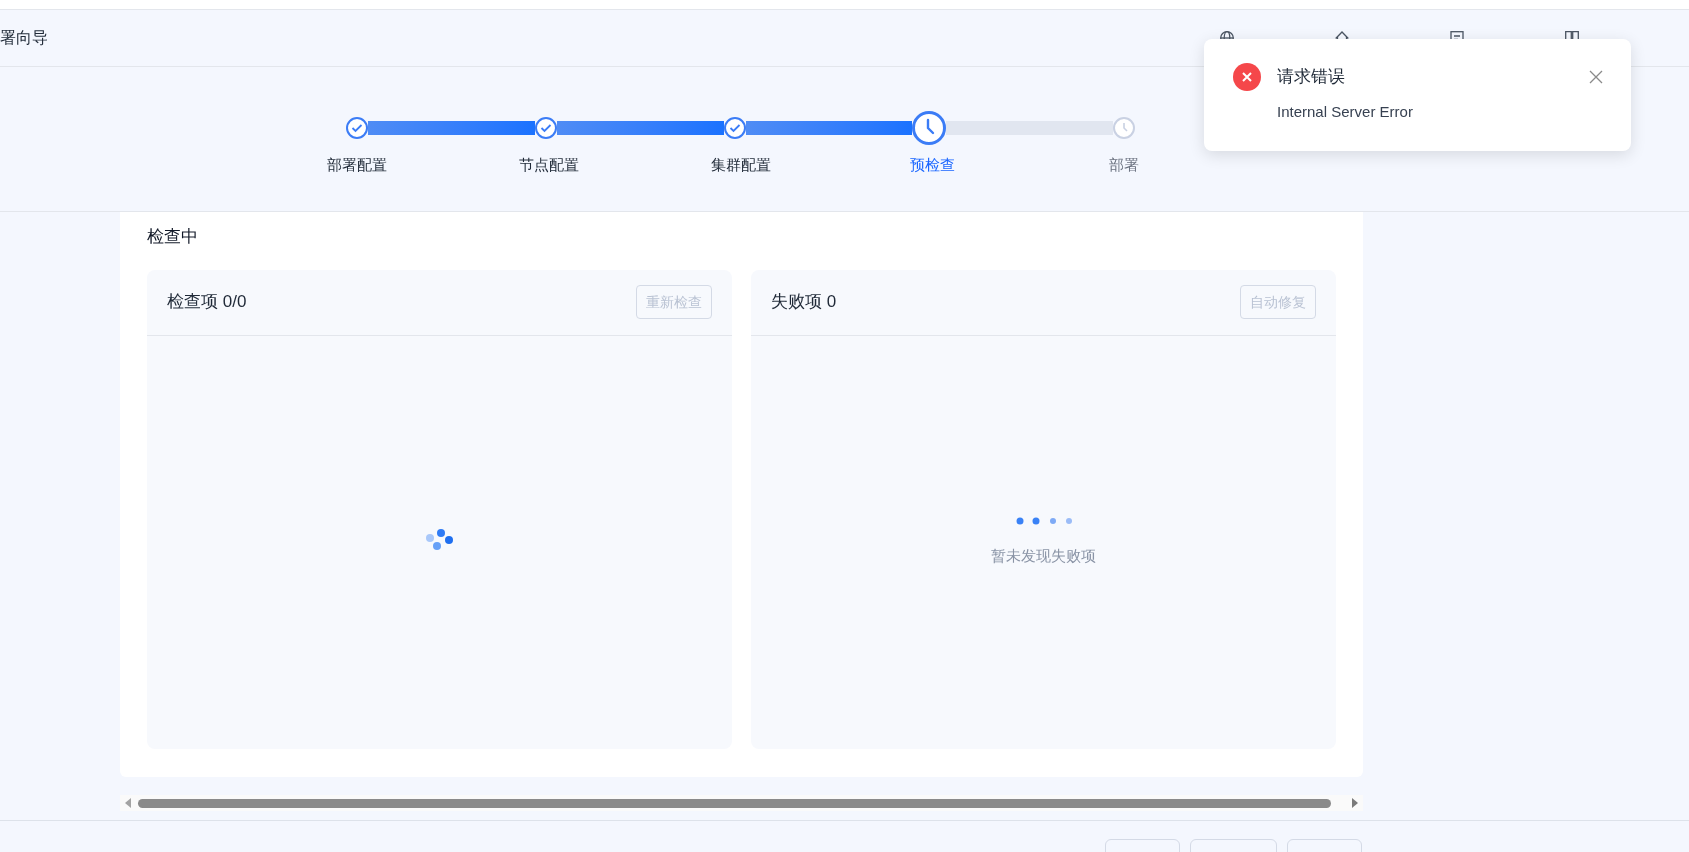 The height and width of the screenshot is (852, 1689). What do you see at coordinates (734, 803) in the screenshot?
I see `scrollbar-thumb` at bounding box center [734, 803].